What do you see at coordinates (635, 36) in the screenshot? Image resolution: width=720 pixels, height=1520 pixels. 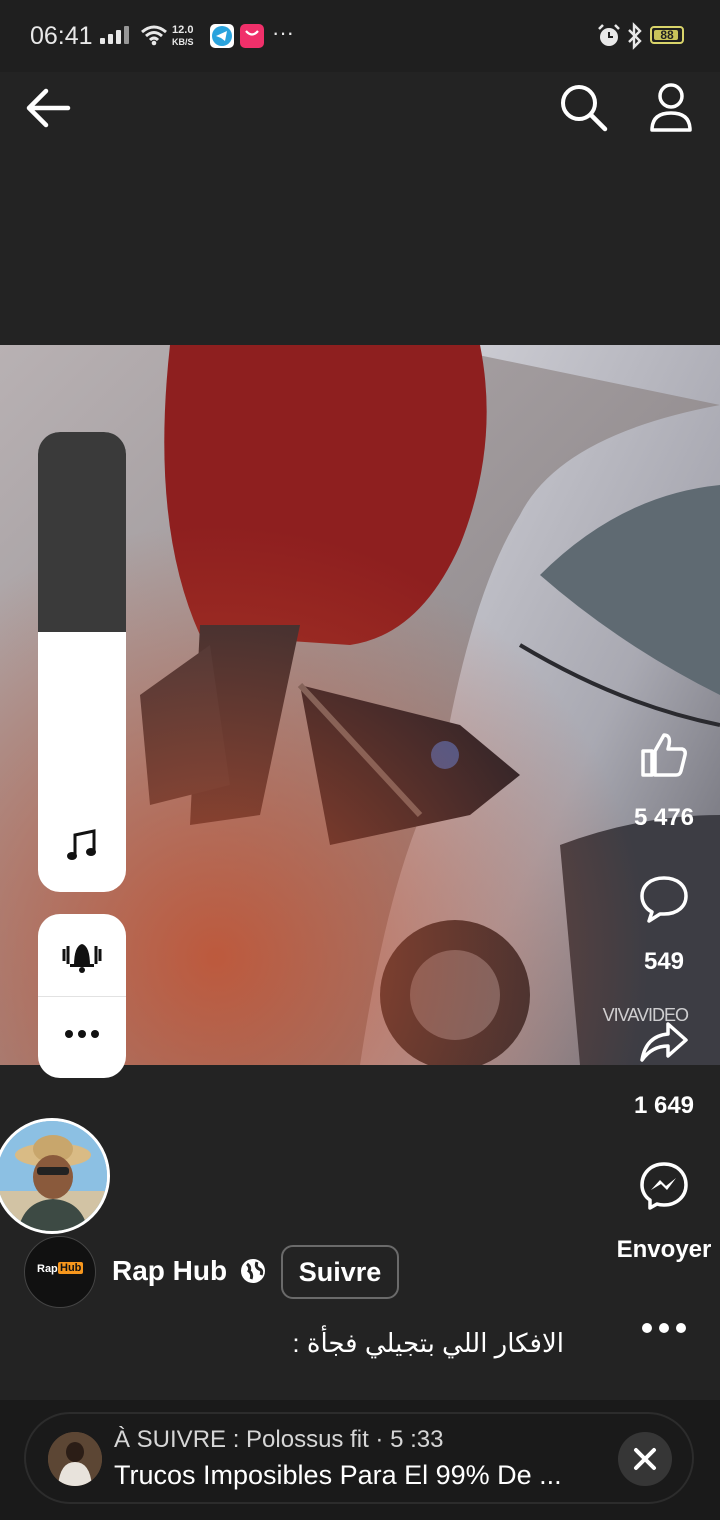 I see `bluetooth-icon` at bounding box center [635, 36].